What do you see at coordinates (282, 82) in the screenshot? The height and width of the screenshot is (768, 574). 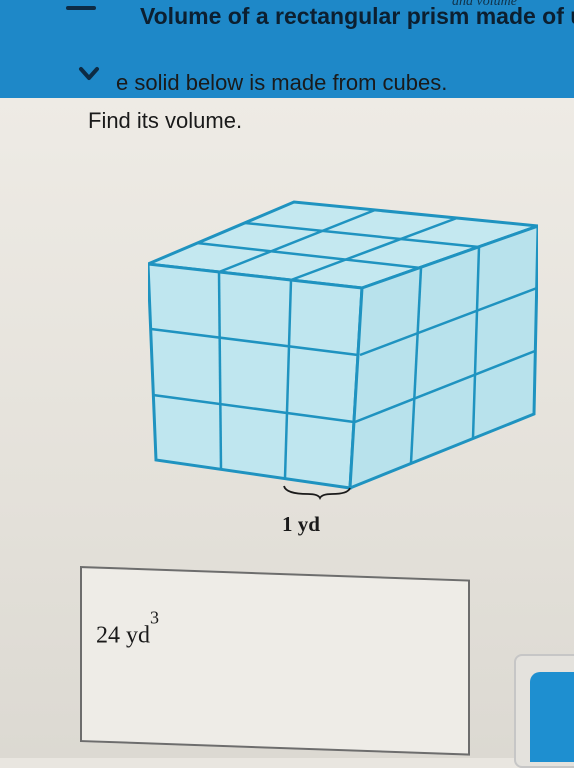 I see `question-text: e solid below is made from cubes.` at bounding box center [282, 82].